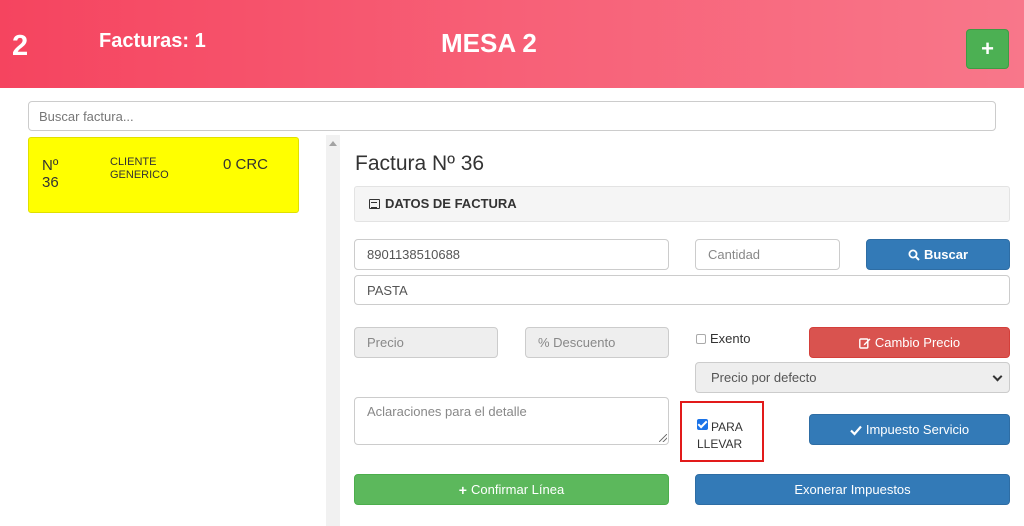  What do you see at coordinates (682, 290) in the screenshot?
I see `description-input` at bounding box center [682, 290].